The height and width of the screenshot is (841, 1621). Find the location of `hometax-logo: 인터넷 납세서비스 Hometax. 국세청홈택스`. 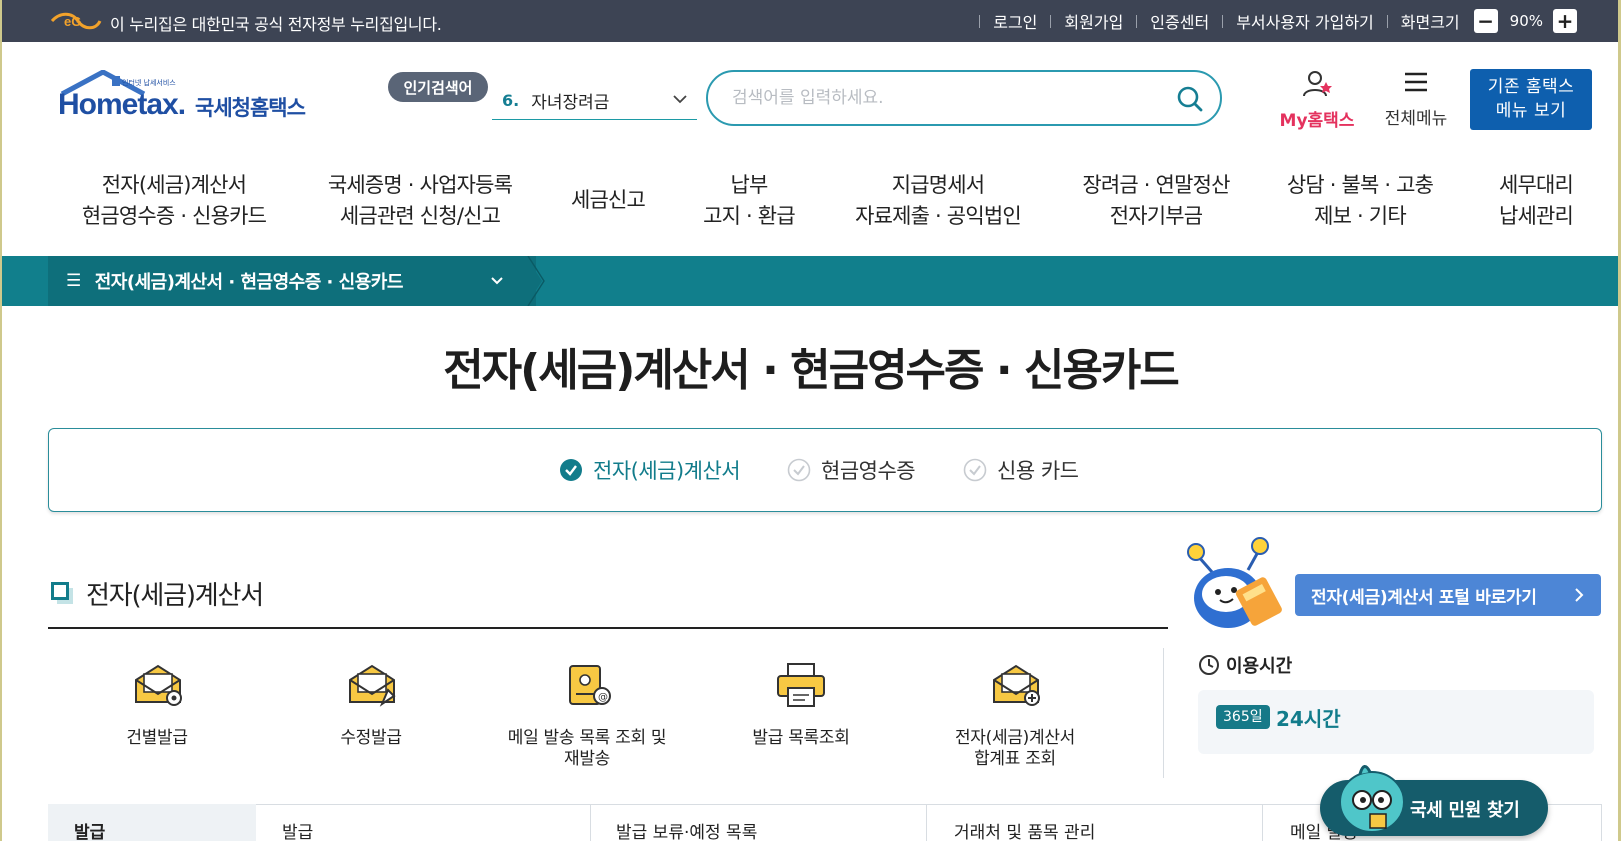

hometax-logo: 인터넷 납세서비스 Hometax. 국세청홈택스 is located at coordinates (182, 102).